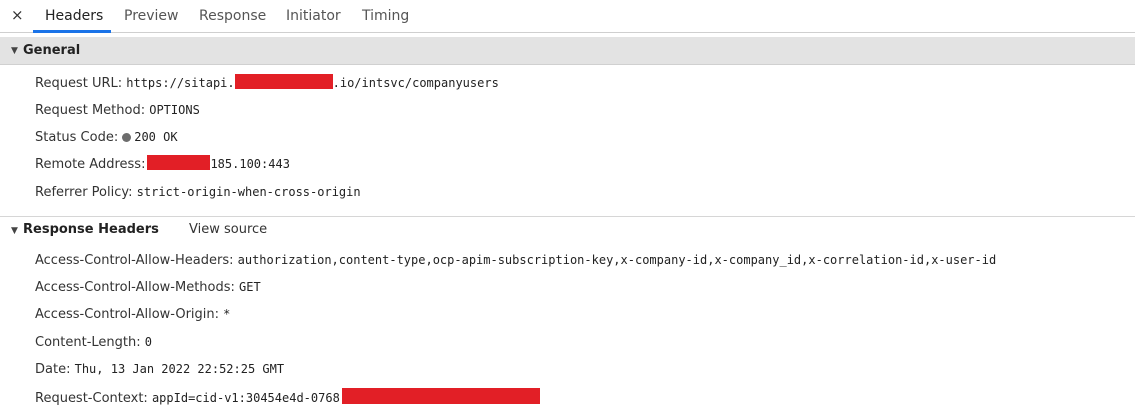 The image size is (1135, 412). Describe the element at coordinates (250, 164) in the screenshot. I see `remote-address-value-suffix: 185.100:443` at that location.